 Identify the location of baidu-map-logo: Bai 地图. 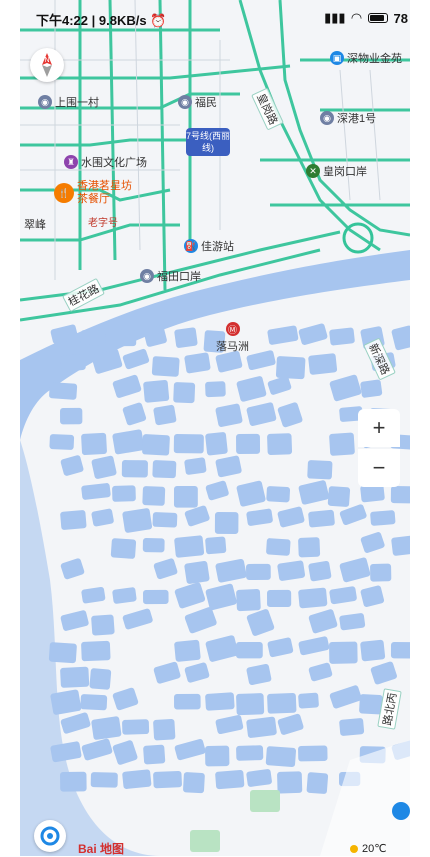
(101, 849).